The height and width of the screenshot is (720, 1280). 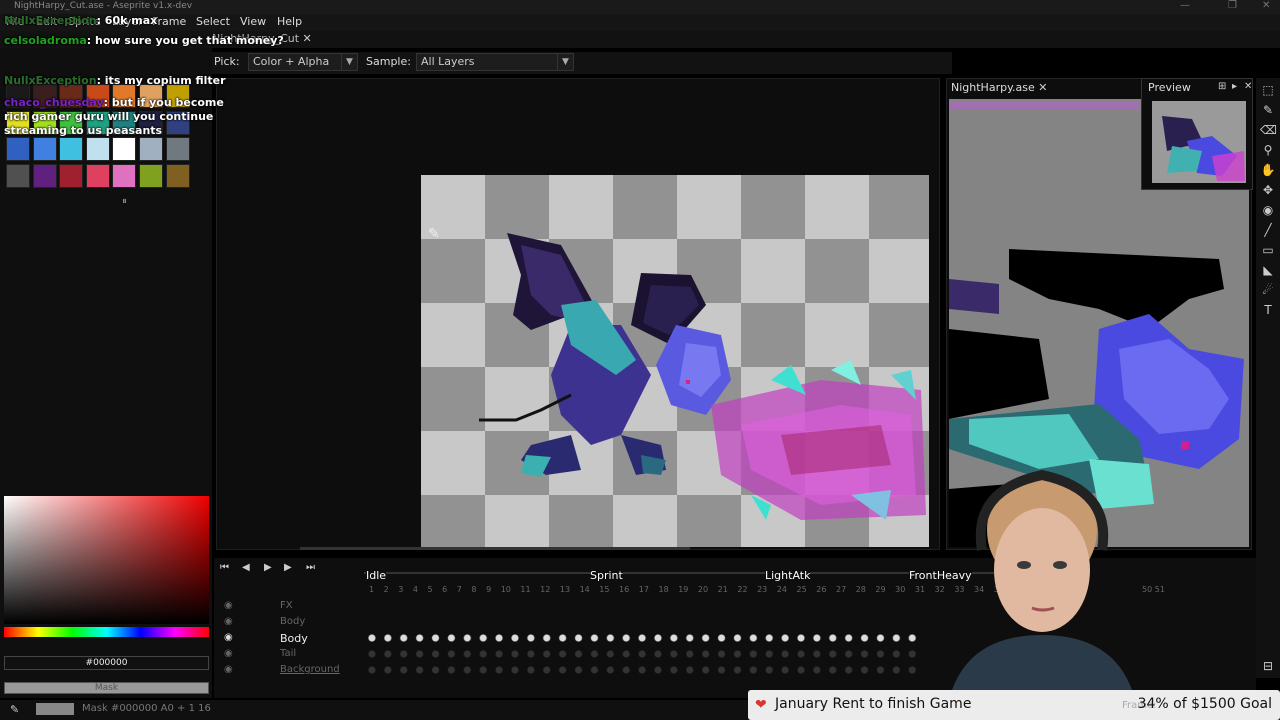 What do you see at coordinates (388, 61) in the screenshot?
I see `sample-label: Sample:` at bounding box center [388, 61].